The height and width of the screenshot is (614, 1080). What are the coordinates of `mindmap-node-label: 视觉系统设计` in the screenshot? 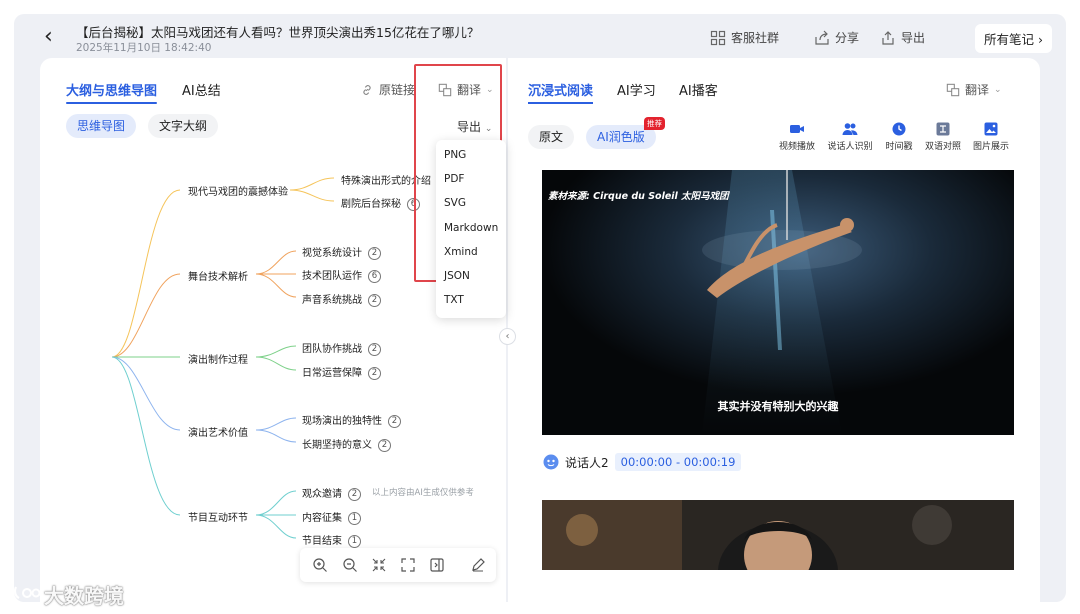 It's located at (332, 253).